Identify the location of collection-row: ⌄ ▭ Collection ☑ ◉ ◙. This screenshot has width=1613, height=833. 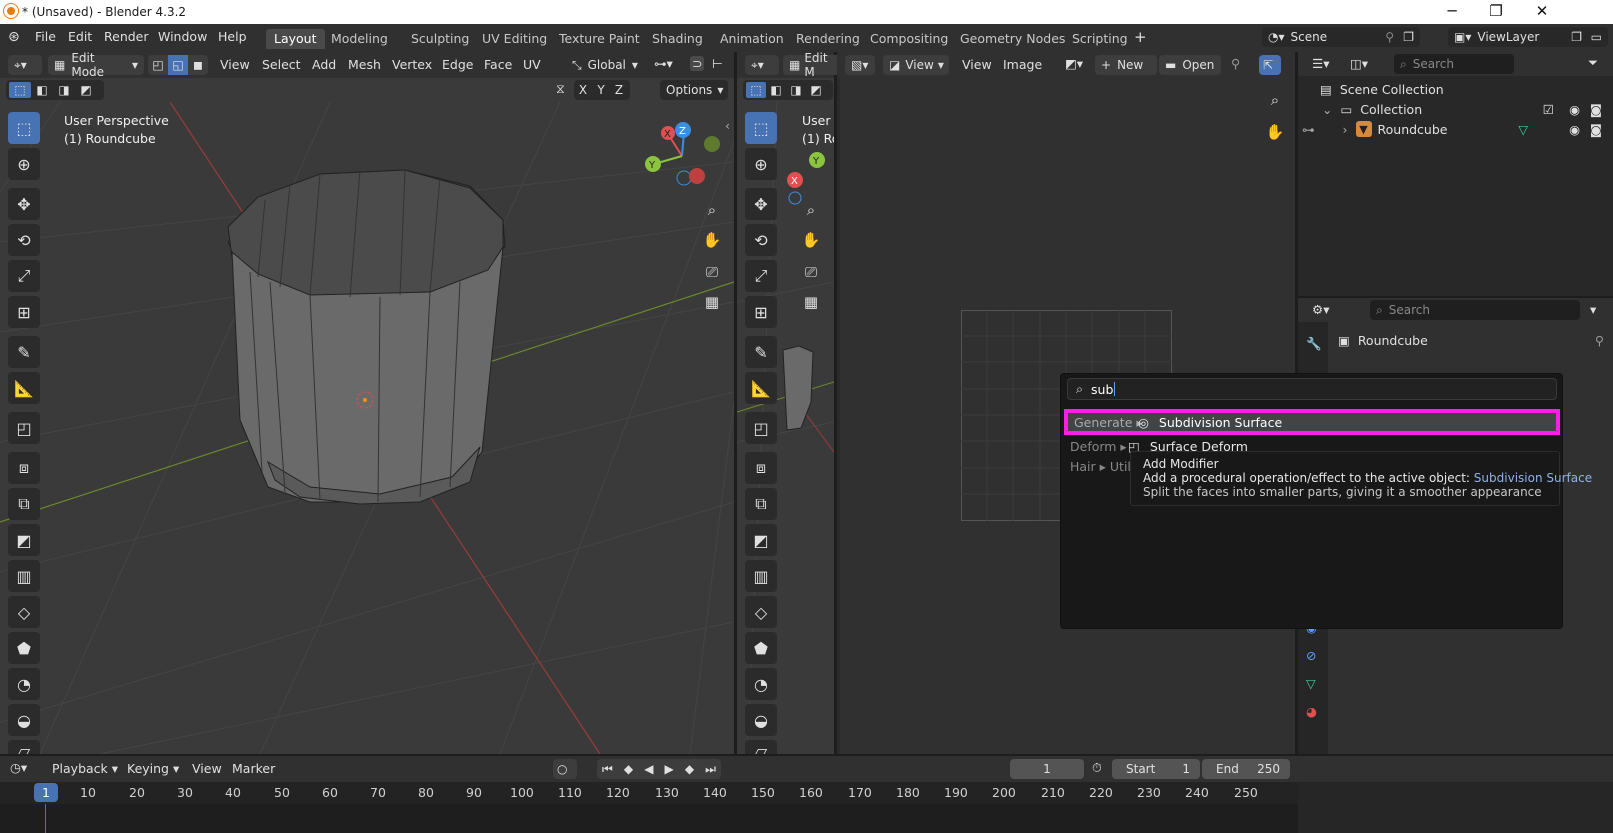
(1465, 109).